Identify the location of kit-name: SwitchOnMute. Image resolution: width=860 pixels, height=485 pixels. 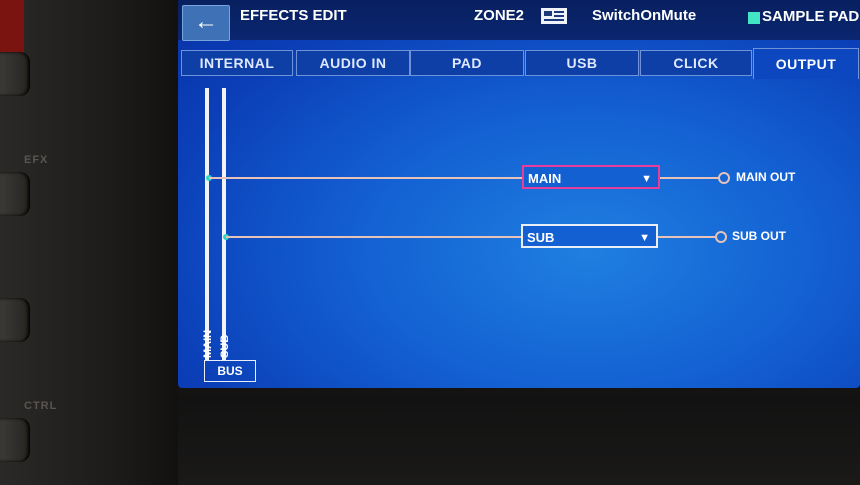
(644, 15).